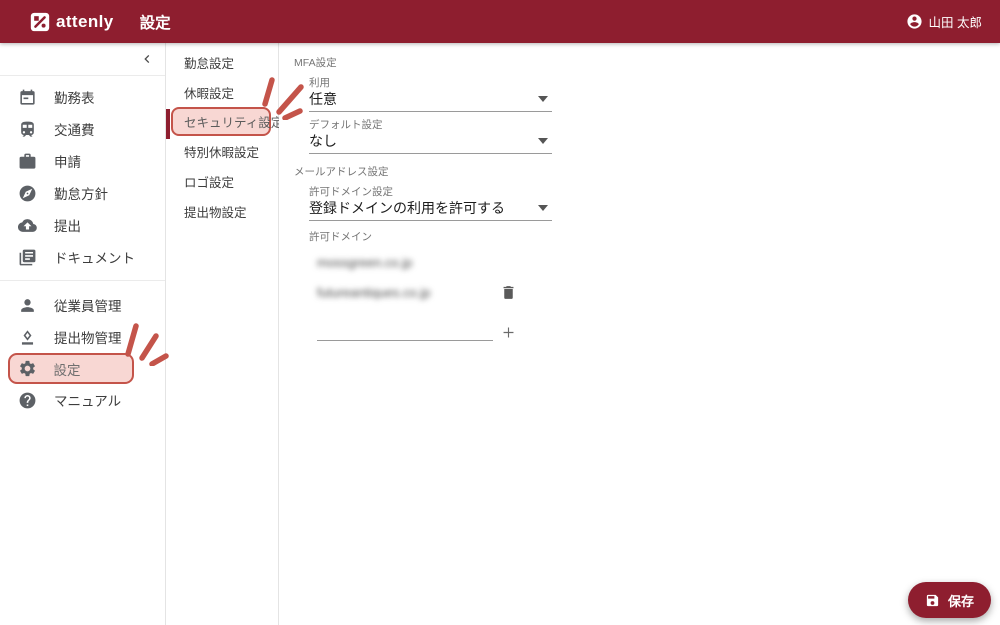 The width and height of the screenshot is (1000, 625). Describe the element at coordinates (374, 292) in the screenshot. I see `domain-value: futureantiques.co.jp` at that location.